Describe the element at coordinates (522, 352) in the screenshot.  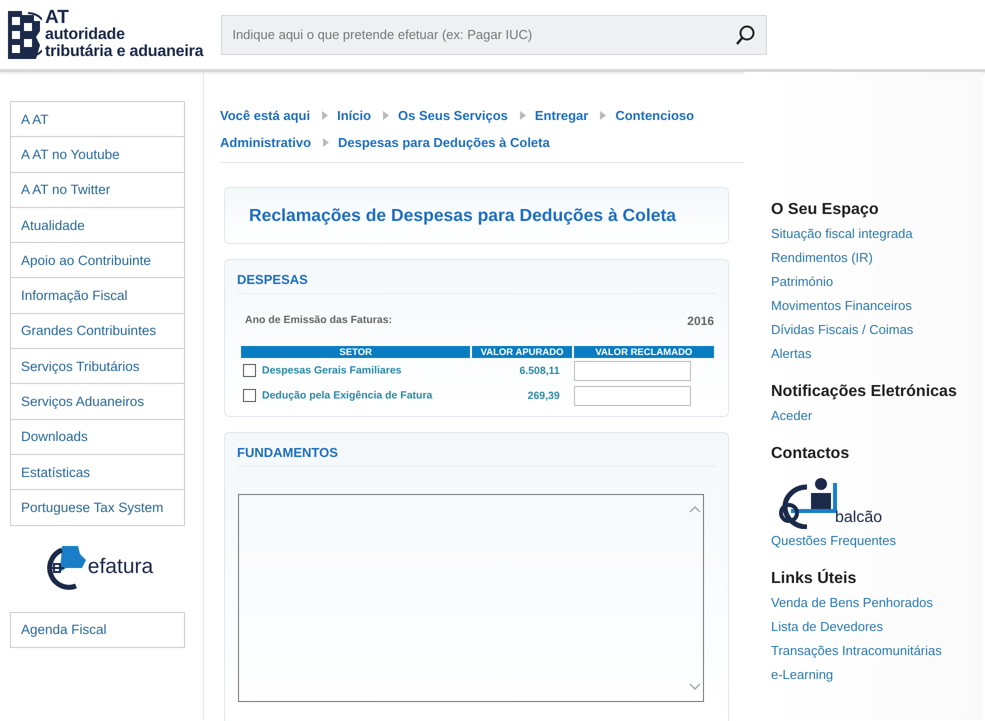
I see `table-header: VALOR APURADO` at that location.